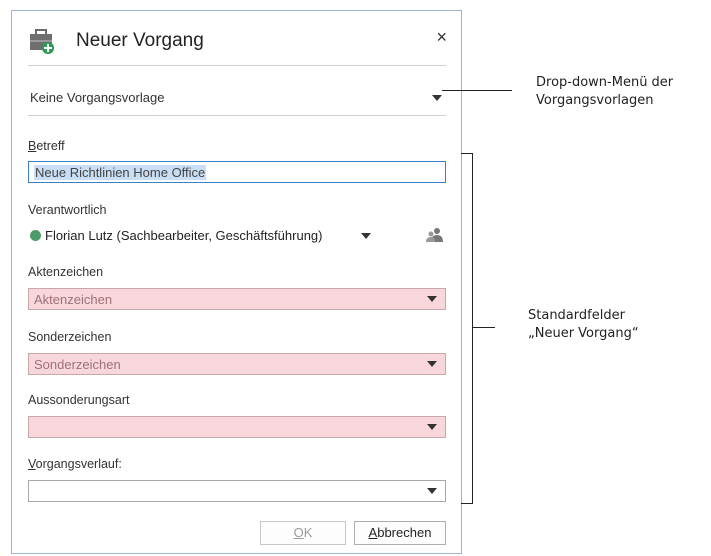 This screenshot has height=556, width=711. Describe the element at coordinates (79, 400) in the screenshot. I see `disposal-type-label: Aussonderungsart` at that location.